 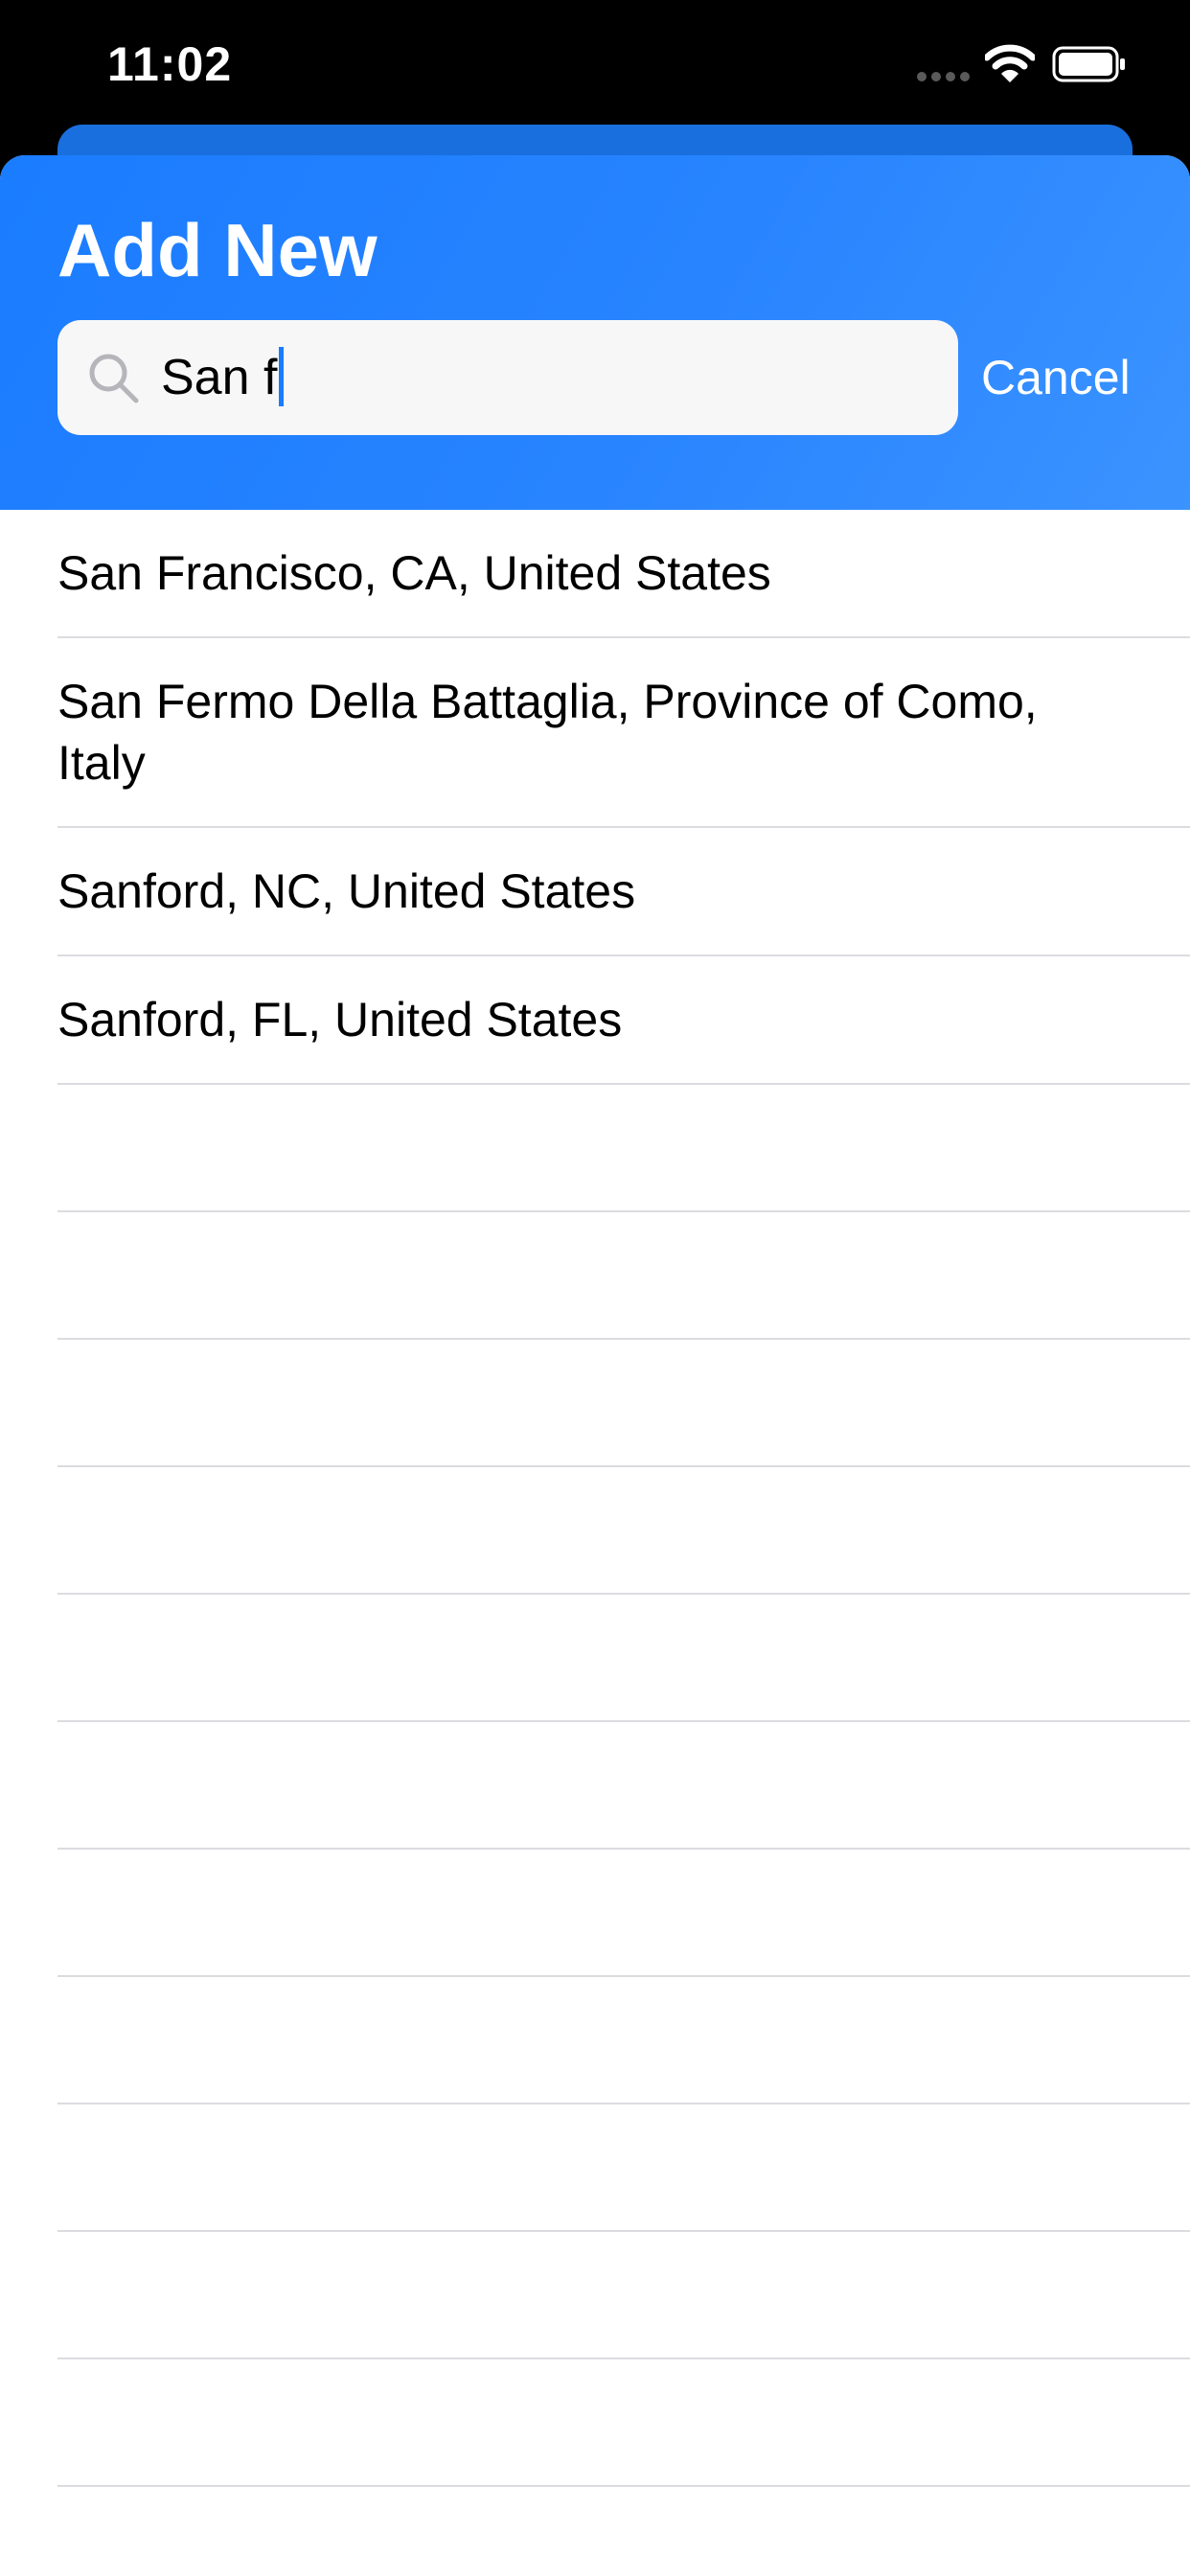 What do you see at coordinates (595, 1020) in the screenshot?
I see `result-row: Sanford, FL, United States` at bounding box center [595, 1020].